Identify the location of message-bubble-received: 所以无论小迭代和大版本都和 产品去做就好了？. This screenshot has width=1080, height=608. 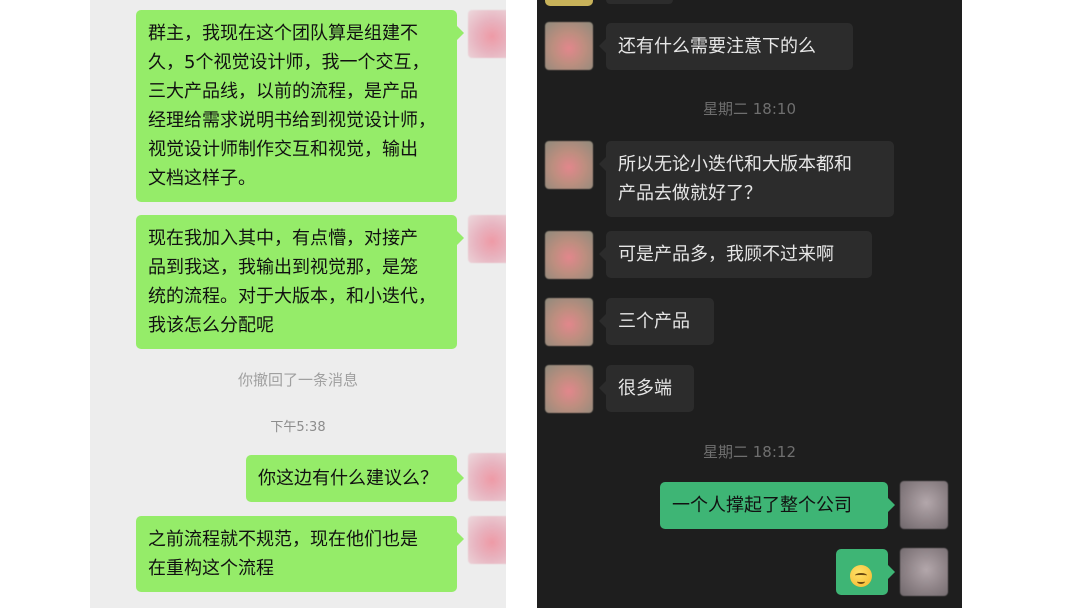
(746, 179).